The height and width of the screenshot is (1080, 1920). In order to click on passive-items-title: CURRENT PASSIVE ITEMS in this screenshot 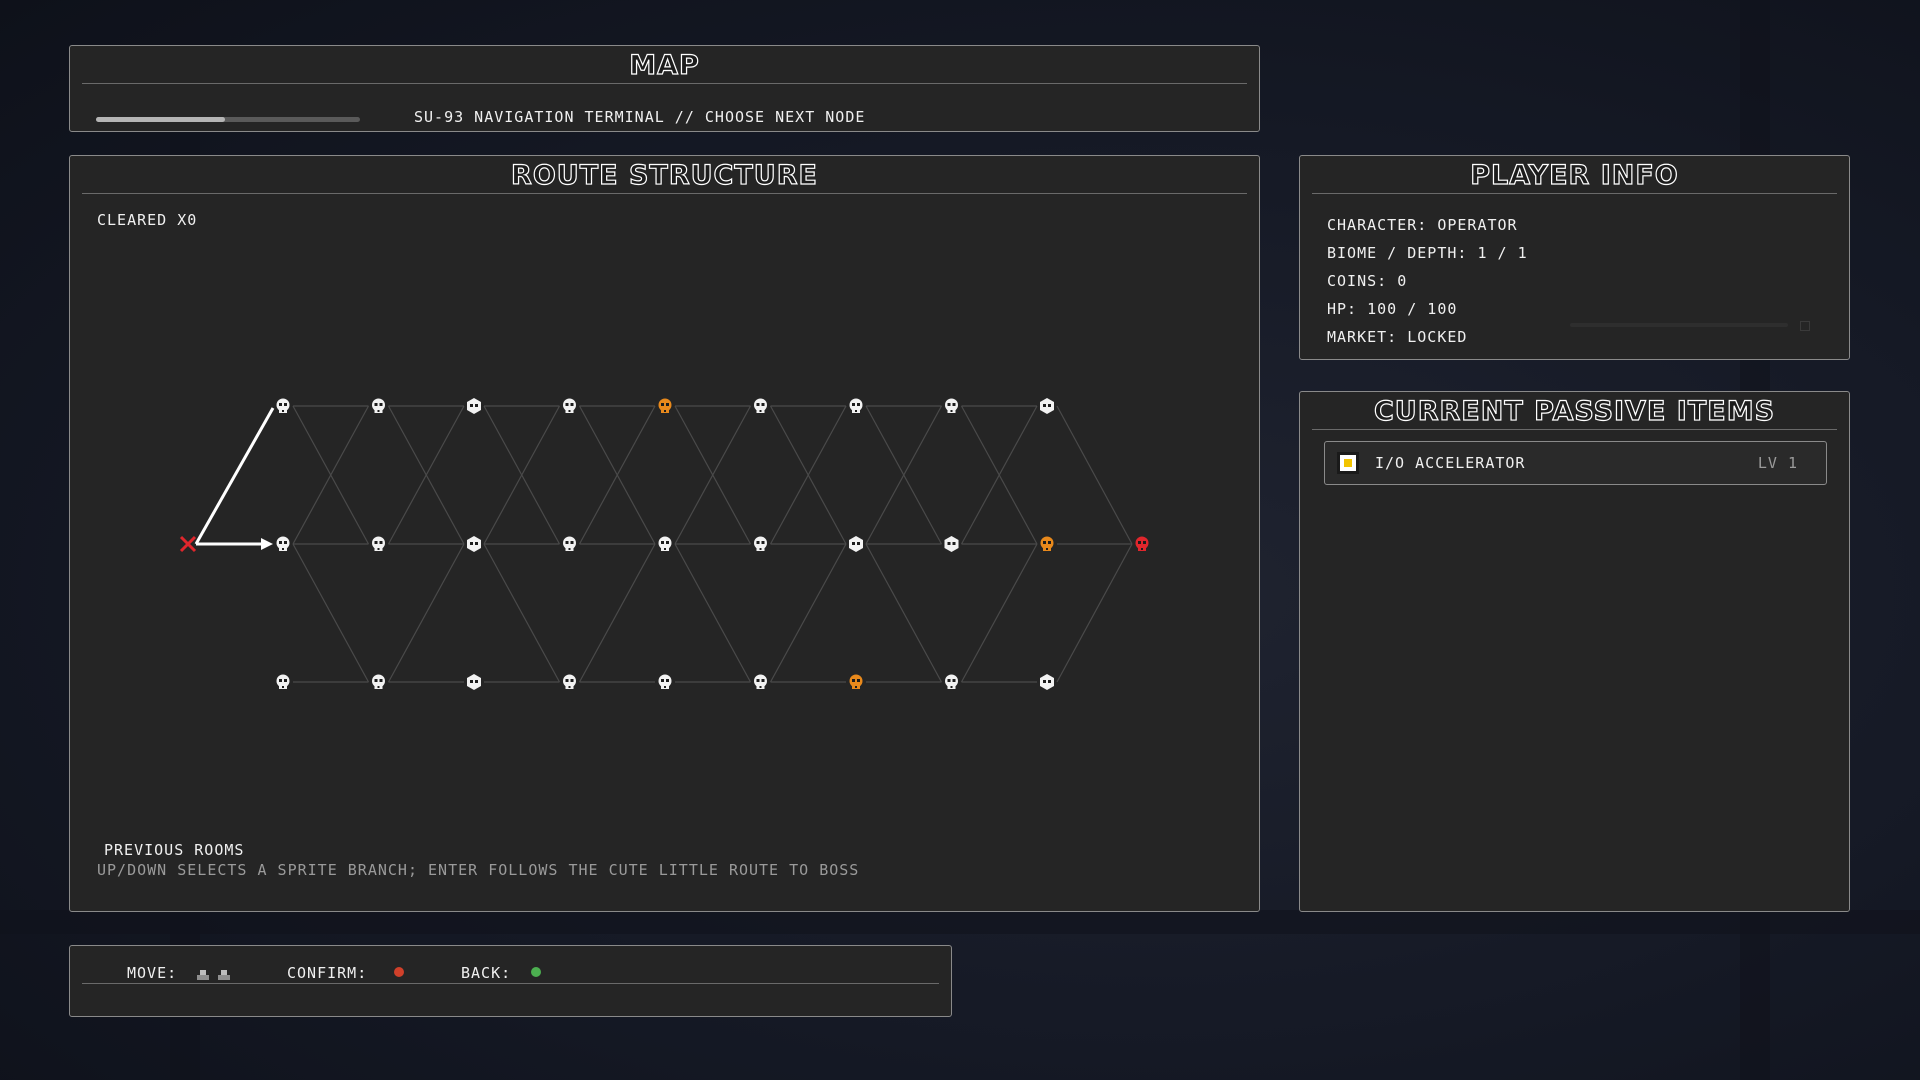, I will do `click(1574, 411)`.